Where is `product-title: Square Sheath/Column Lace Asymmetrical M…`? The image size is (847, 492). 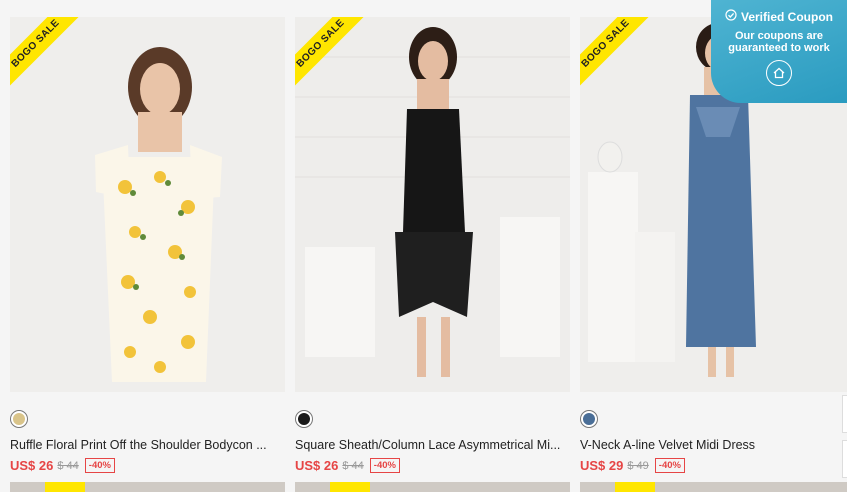 product-title: Square Sheath/Column Lace Asymmetrical M… is located at coordinates (432, 445).